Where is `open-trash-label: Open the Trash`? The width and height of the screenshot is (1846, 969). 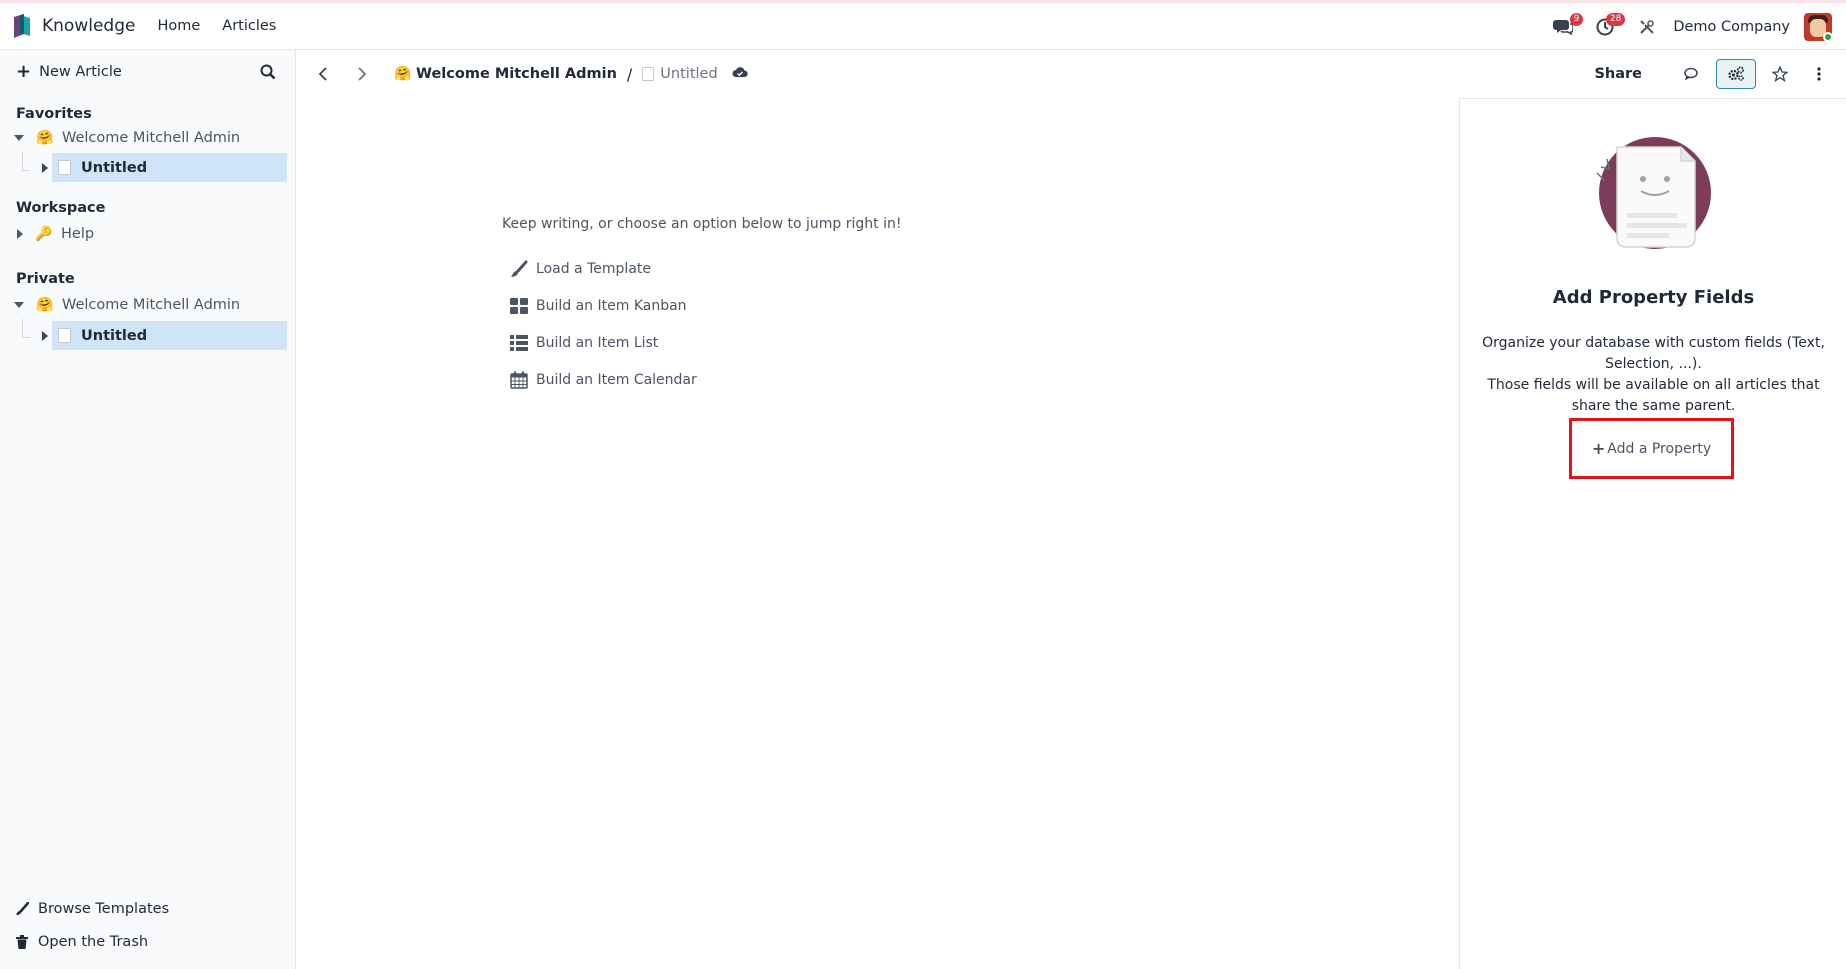 open-trash-label: Open the Trash is located at coordinates (93, 942).